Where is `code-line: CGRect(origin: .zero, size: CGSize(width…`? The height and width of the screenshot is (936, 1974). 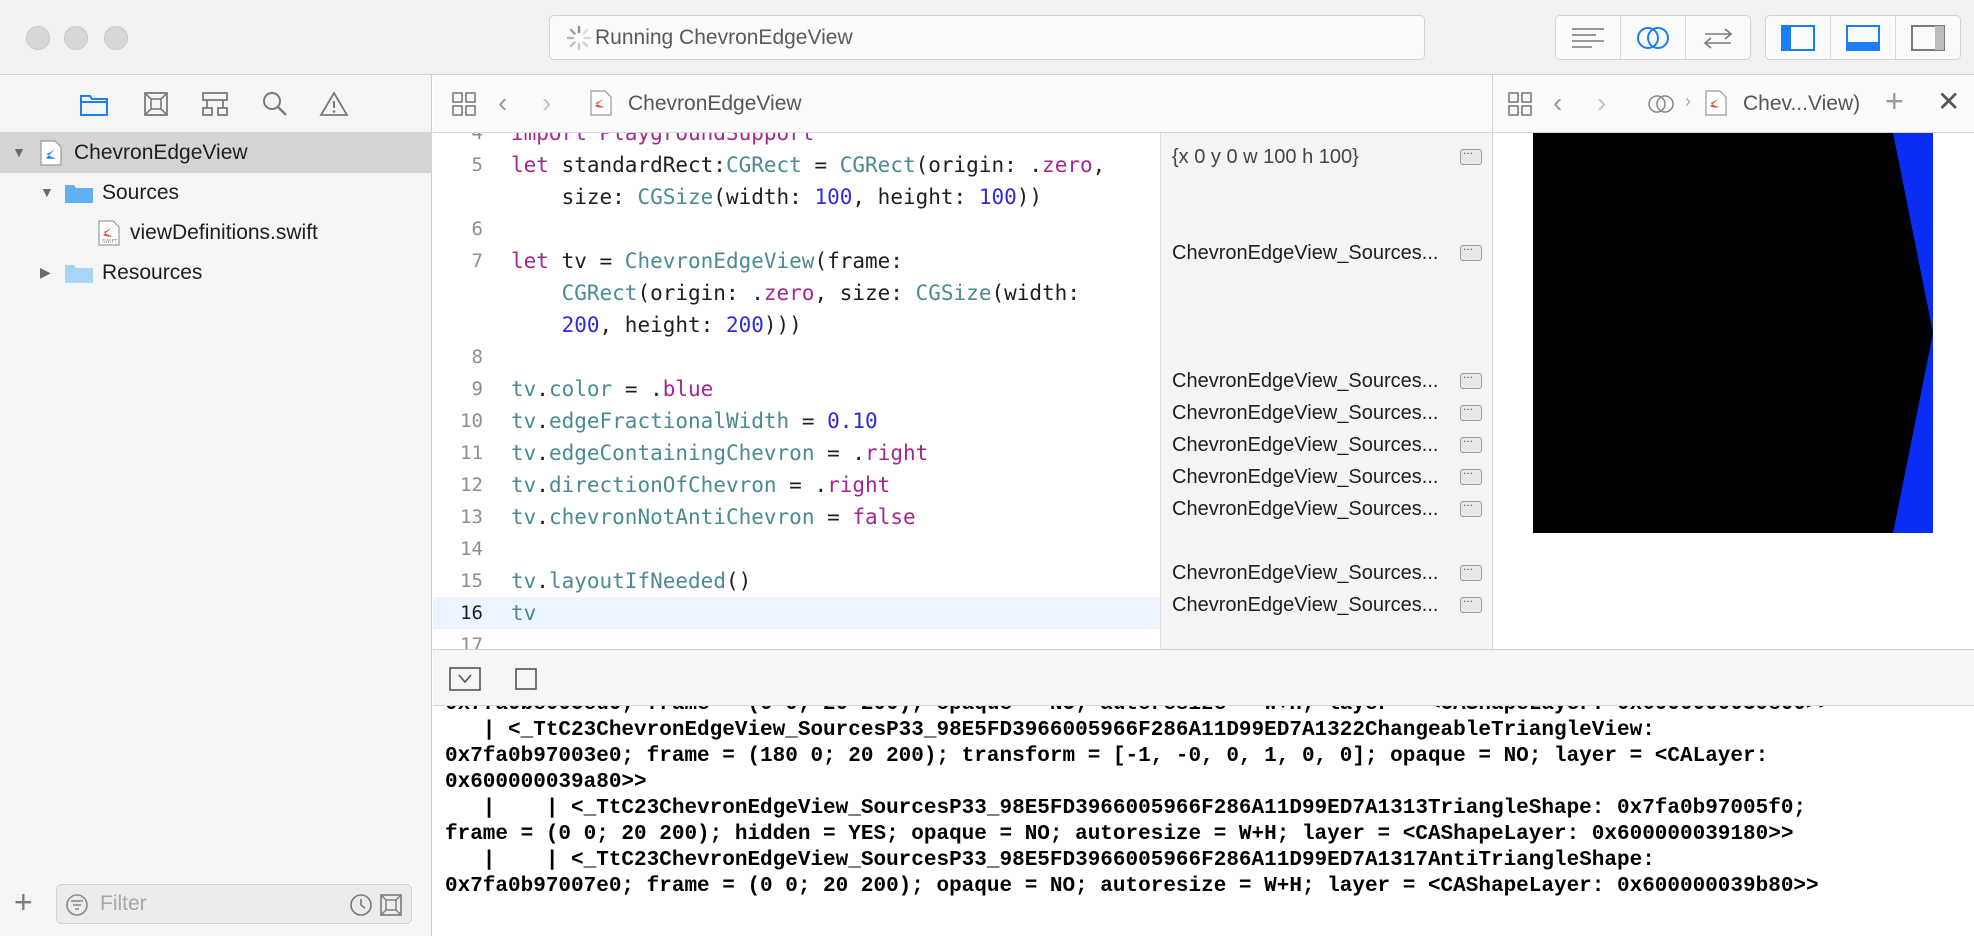 code-line: CGRect(origin: .zero, size: CGSize(width… is located at coordinates (796, 293).